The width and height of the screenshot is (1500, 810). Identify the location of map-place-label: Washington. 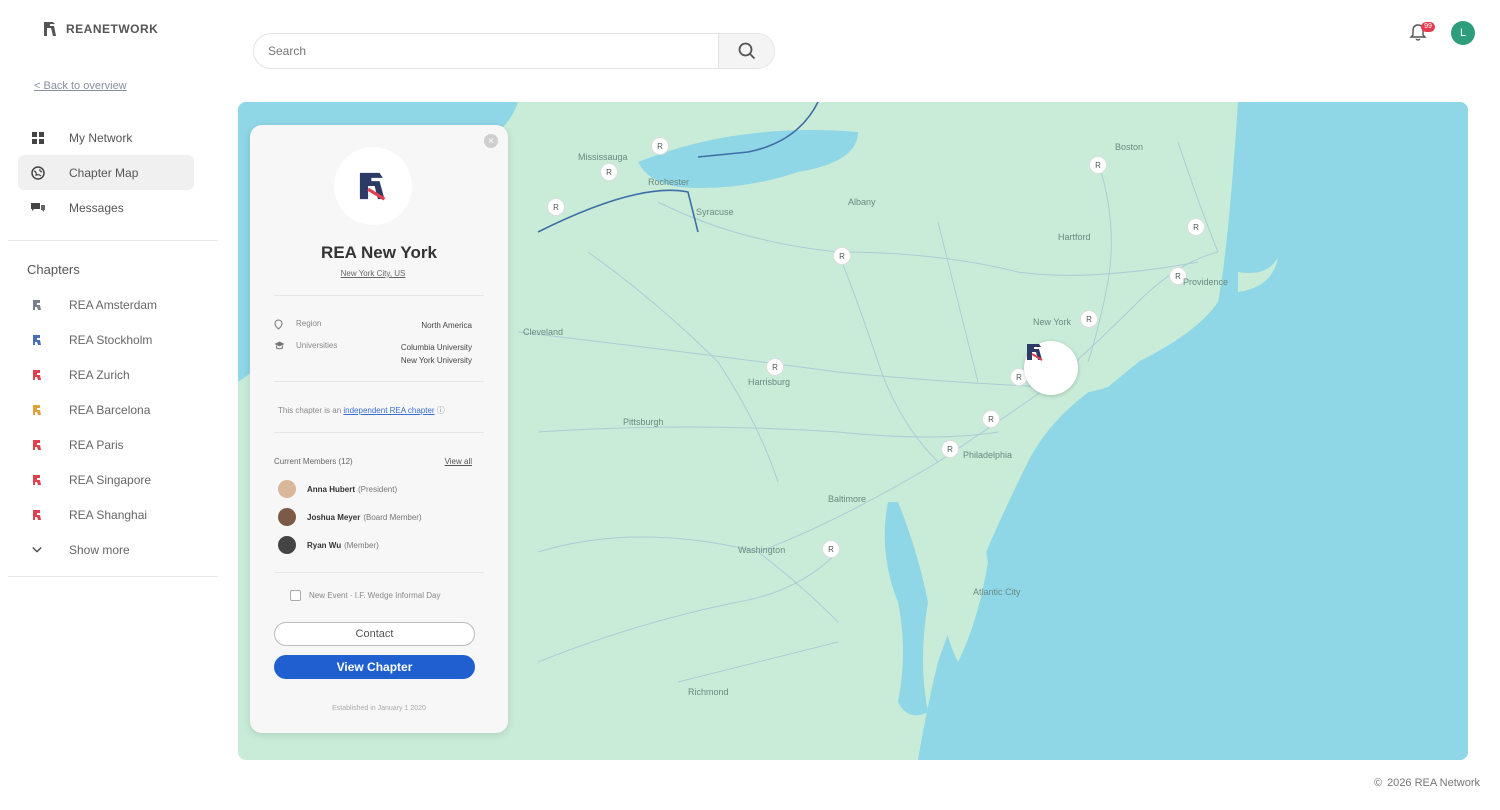
(762, 550).